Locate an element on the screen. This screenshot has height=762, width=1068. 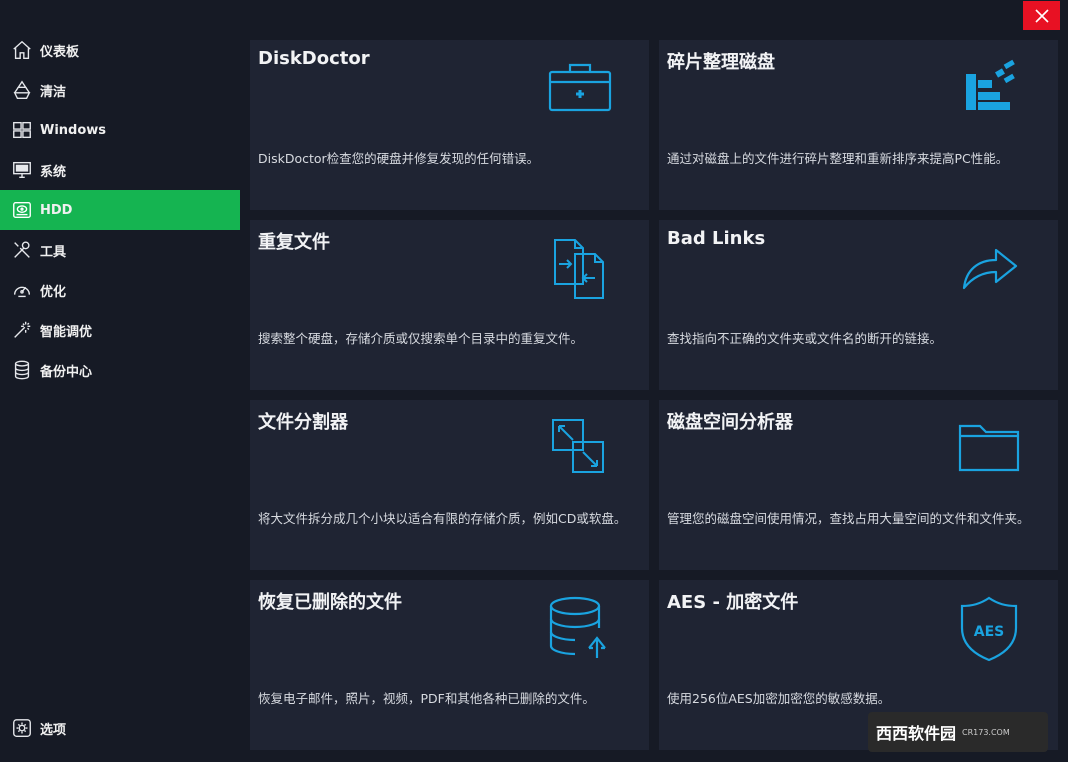
windows-icon is located at coordinates (22, 130).